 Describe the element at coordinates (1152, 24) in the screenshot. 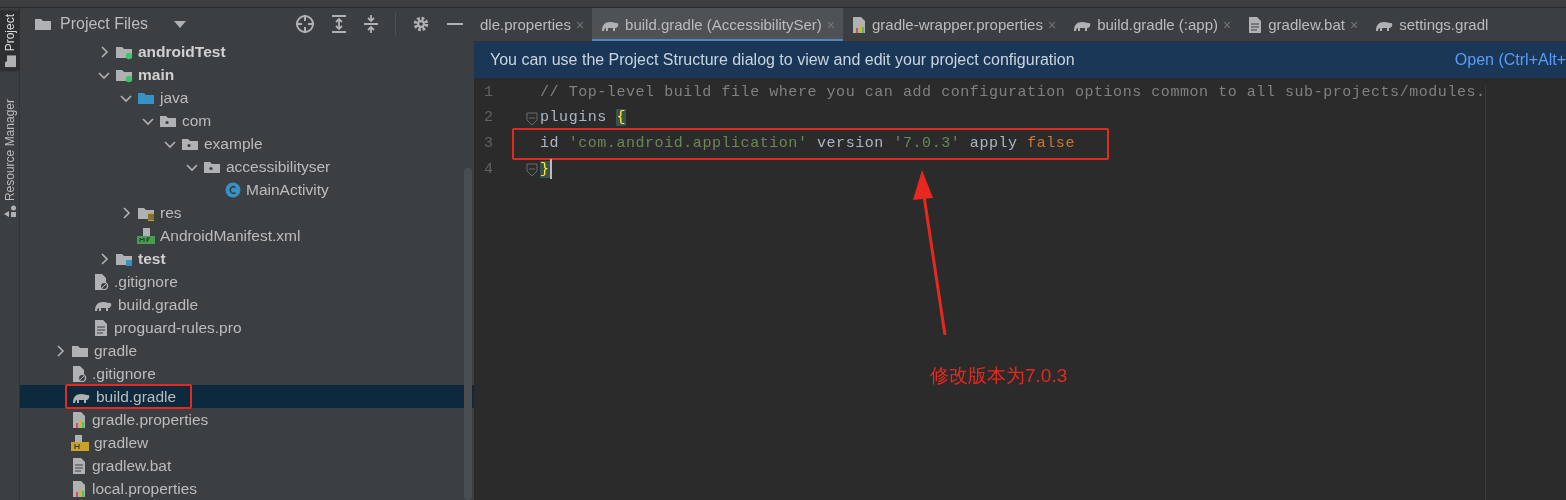

I see `editor-tab: build.gradle (:app) ×` at that location.